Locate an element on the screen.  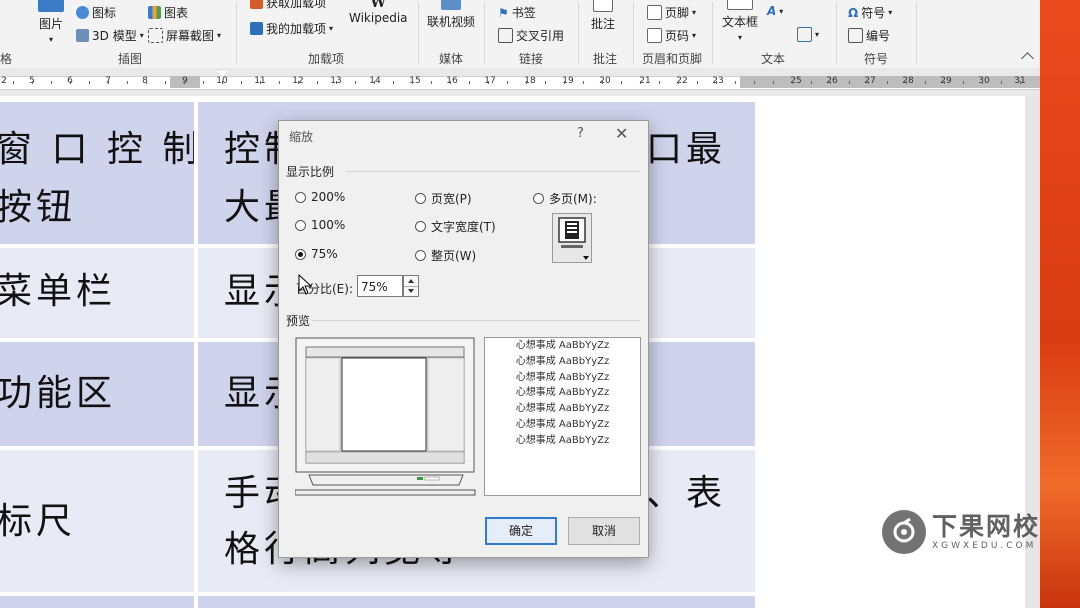
wordart-button: A ▾ is located at coordinates (775, 11).